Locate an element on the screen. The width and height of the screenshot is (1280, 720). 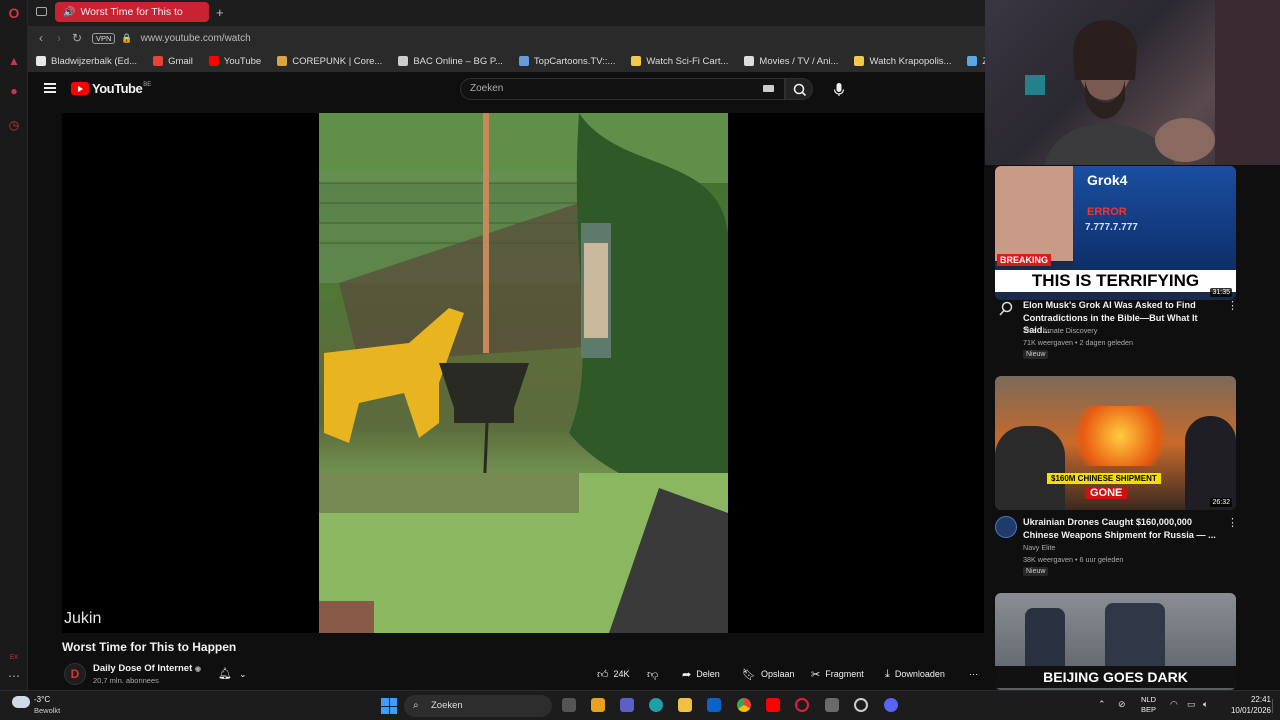
weather-temp: -3°C is located at coordinates (42, 699).